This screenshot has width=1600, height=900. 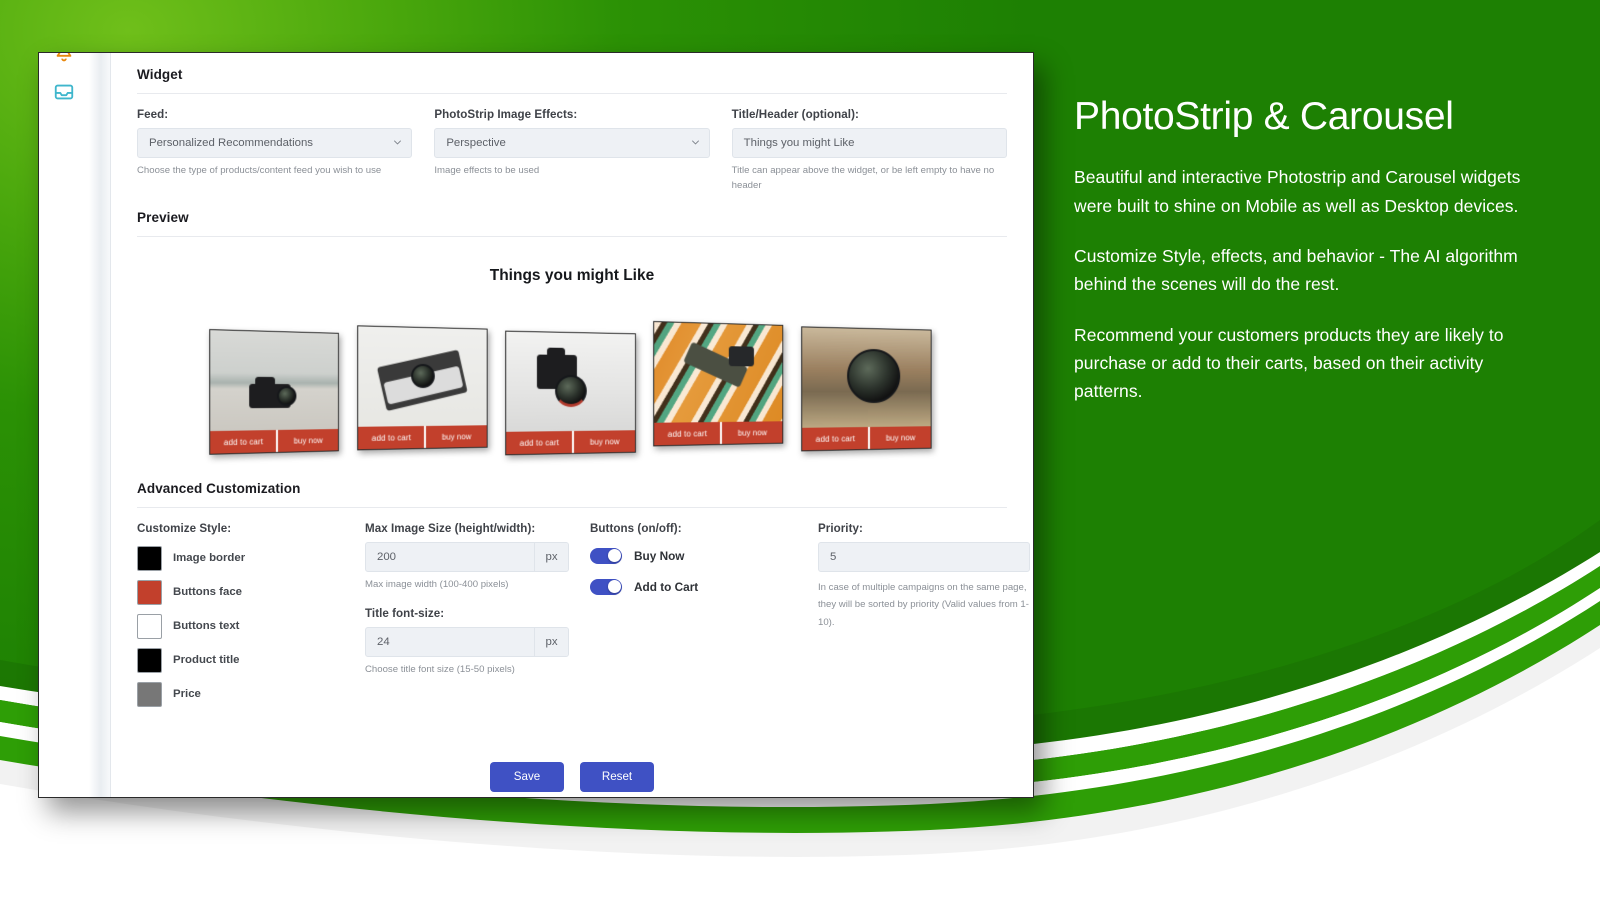 What do you see at coordinates (184, 528) in the screenshot?
I see `customize-style-label: Customize Style:` at bounding box center [184, 528].